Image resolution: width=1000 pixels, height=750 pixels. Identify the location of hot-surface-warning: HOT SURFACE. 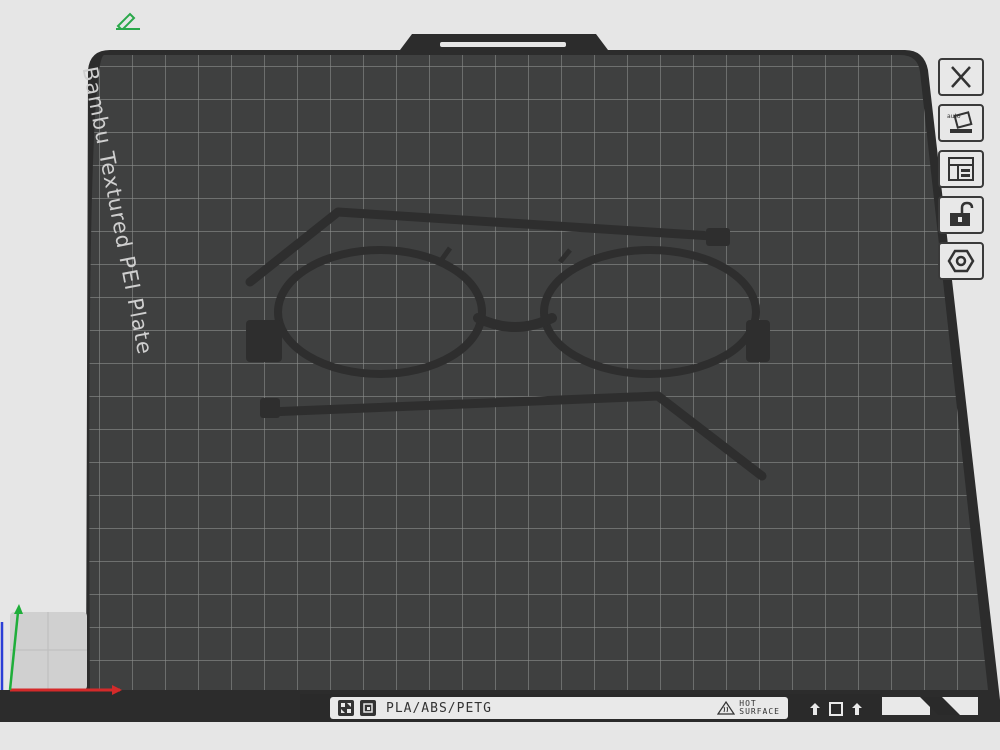
(748, 708).